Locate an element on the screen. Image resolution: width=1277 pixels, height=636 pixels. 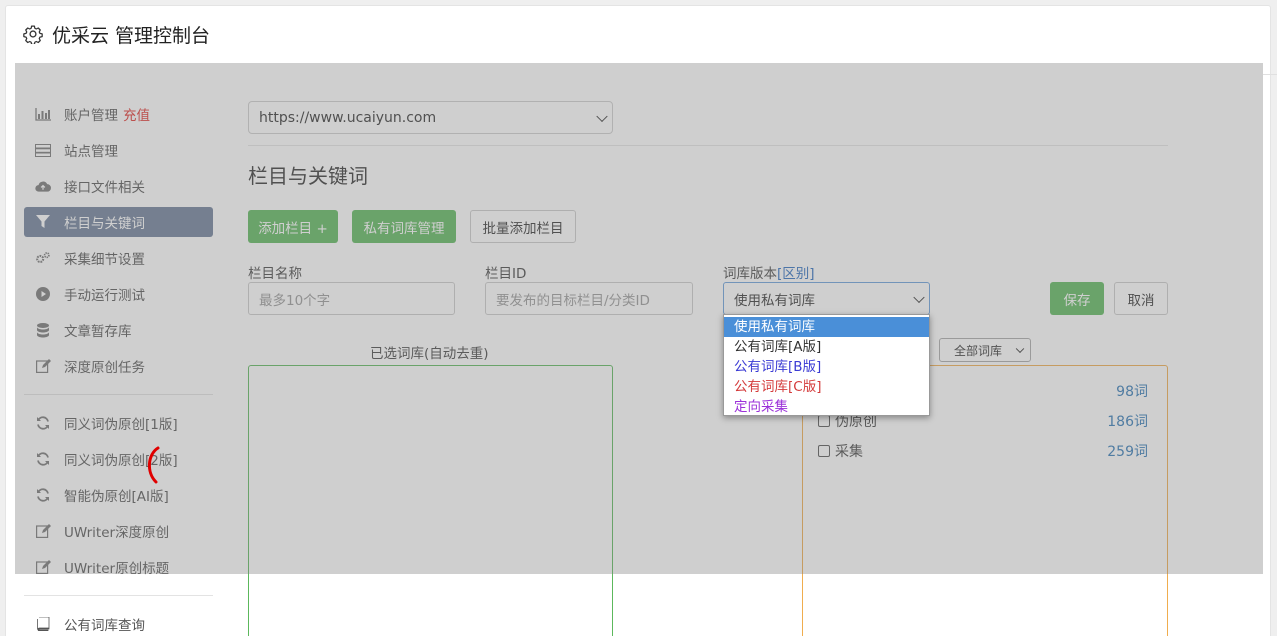
sidebar-item-label: 文章暂存库 is located at coordinates (98, 332).